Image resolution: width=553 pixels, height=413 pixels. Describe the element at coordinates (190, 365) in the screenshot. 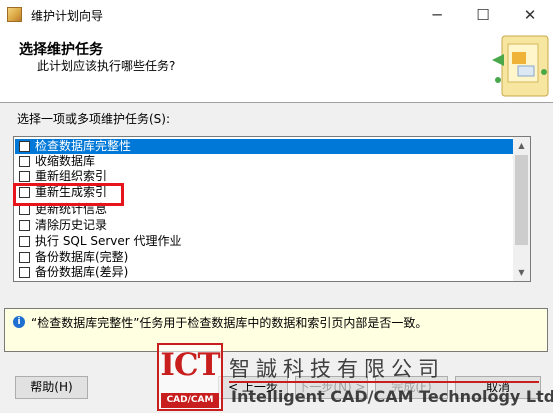

I see `logo-text: ICT` at that location.